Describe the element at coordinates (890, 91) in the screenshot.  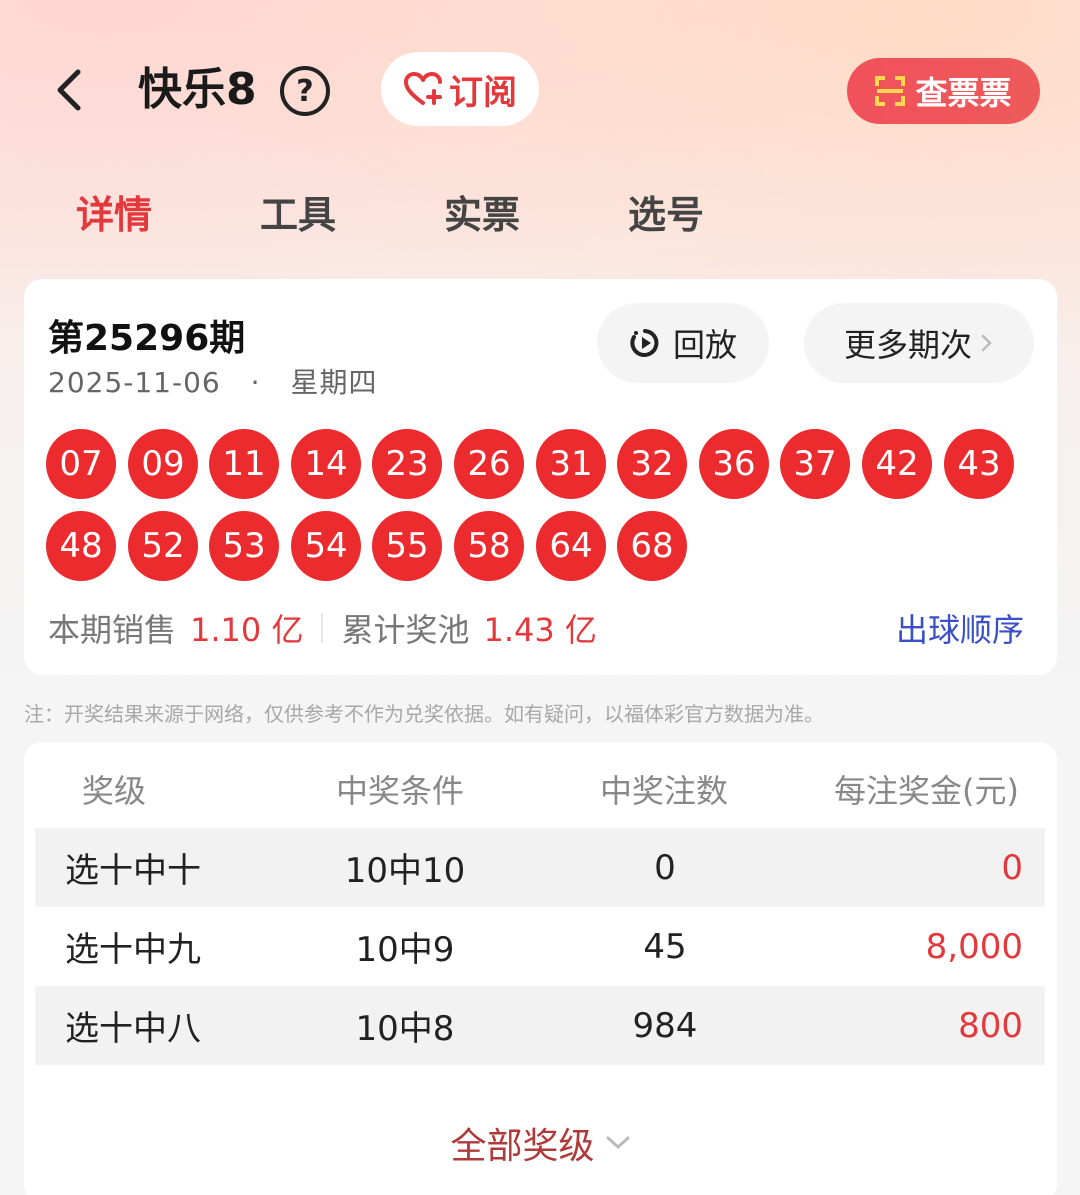
I see `scan-icon` at that location.